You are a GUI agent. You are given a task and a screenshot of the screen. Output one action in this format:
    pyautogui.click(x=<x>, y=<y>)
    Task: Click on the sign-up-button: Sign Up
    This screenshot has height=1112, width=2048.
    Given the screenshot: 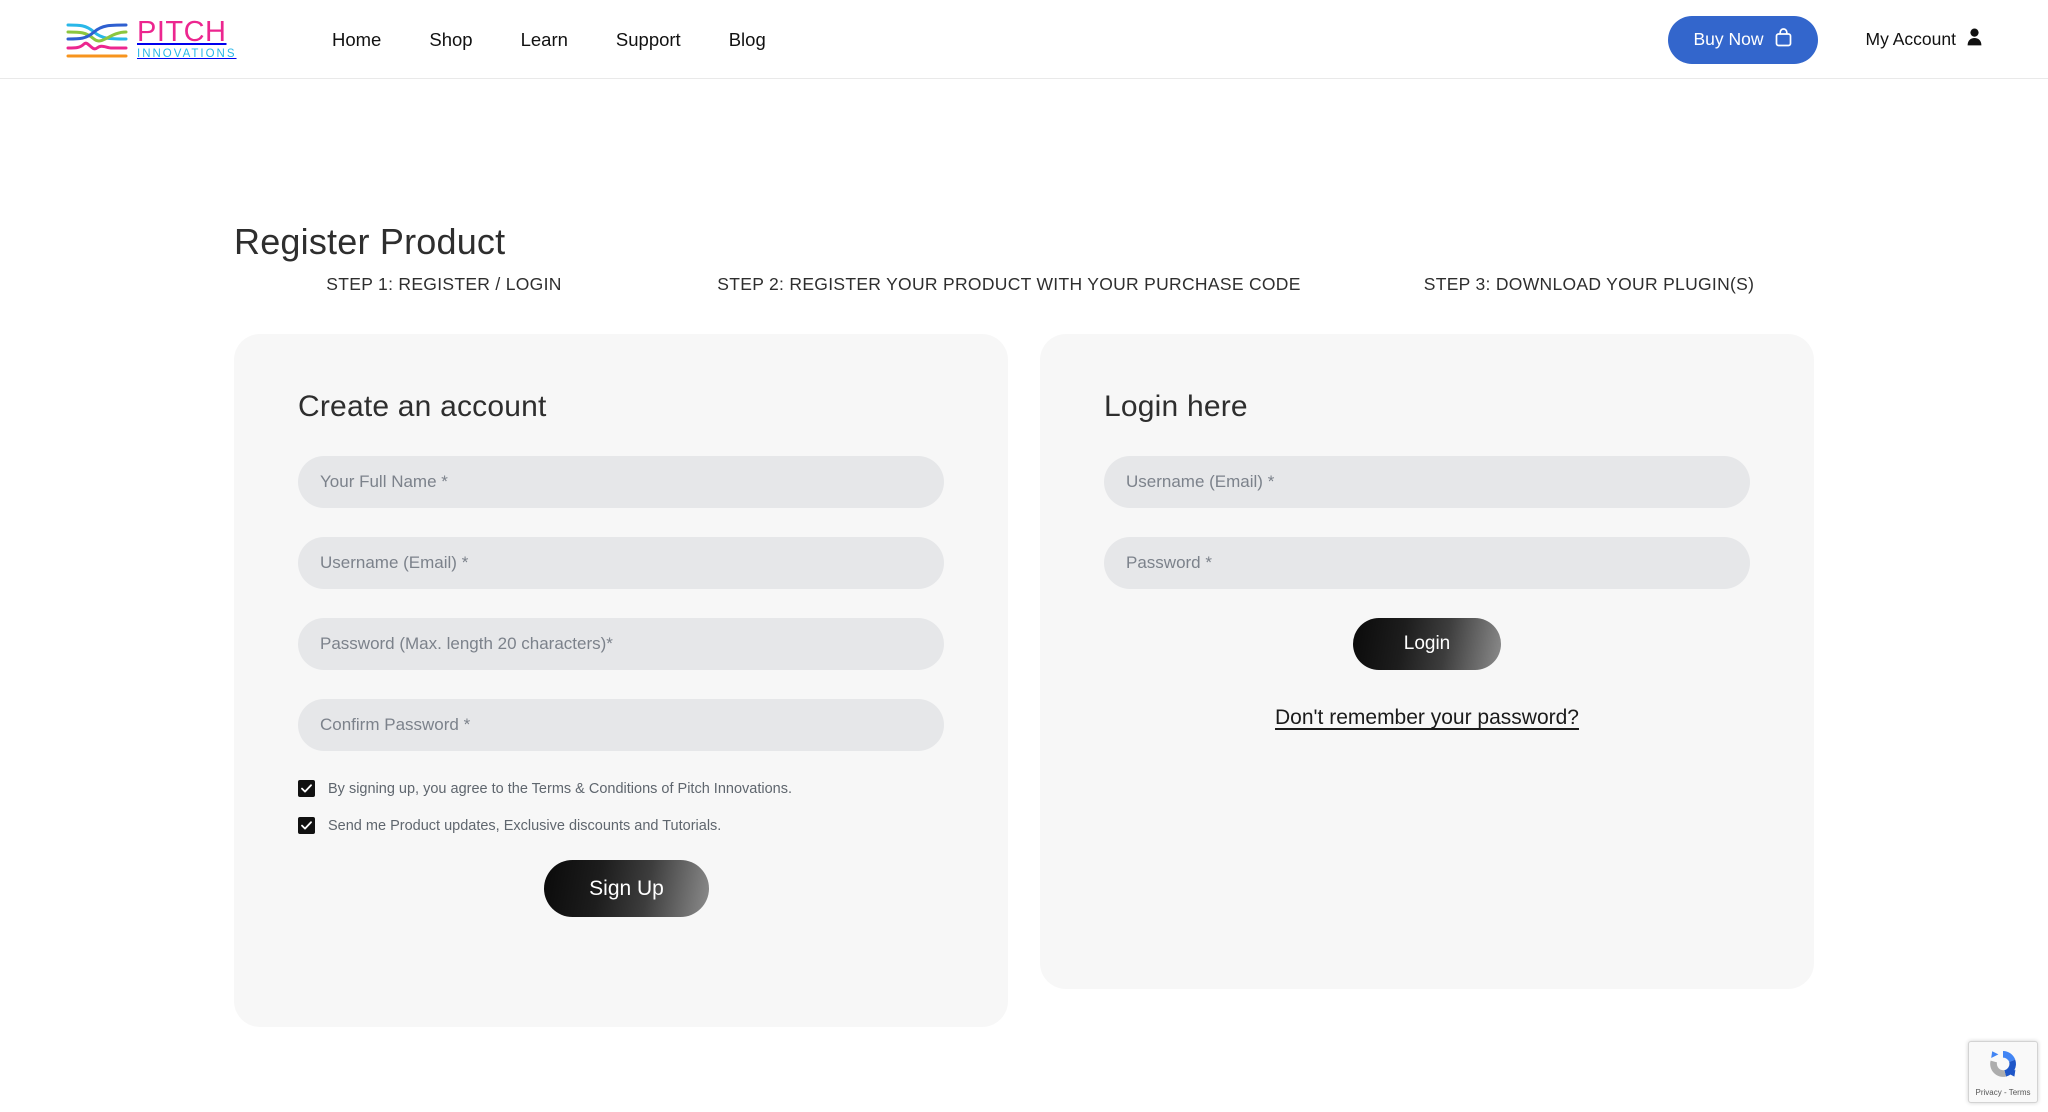 What is the action you would take?
    pyautogui.click(x=626, y=888)
    